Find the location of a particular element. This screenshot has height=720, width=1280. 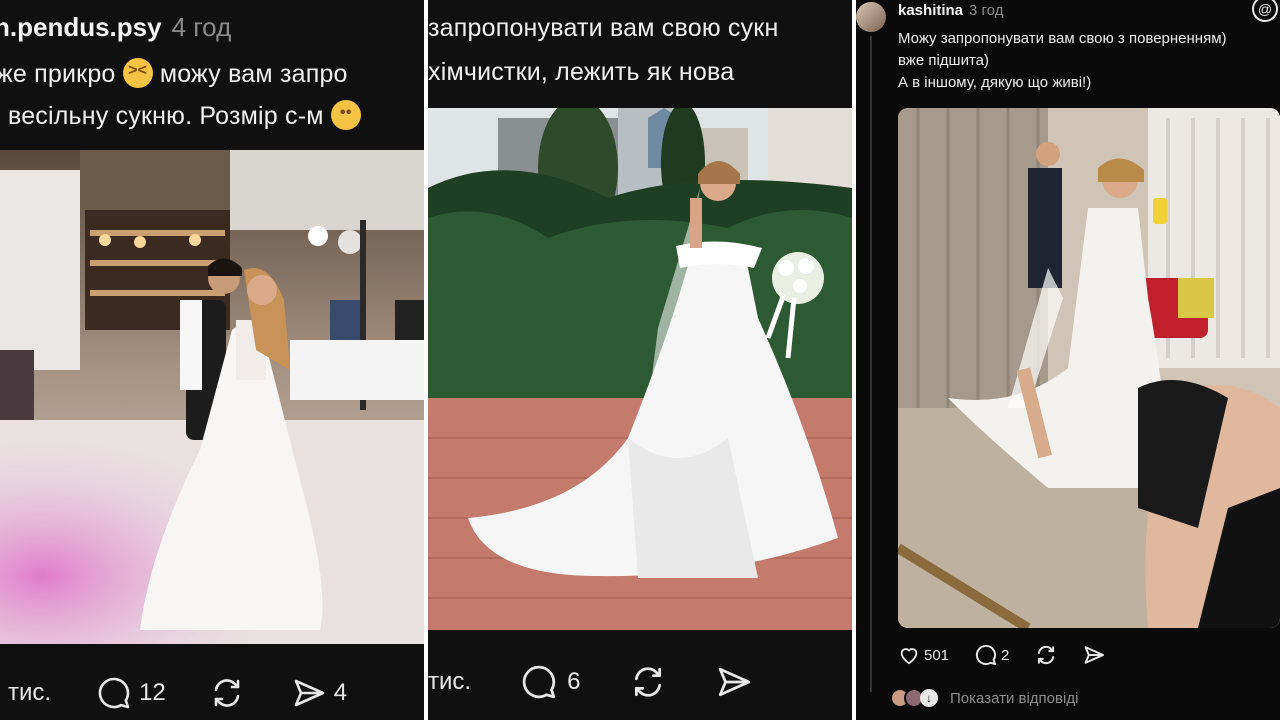

timestamp: 3 год is located at coordinates (986, 10).